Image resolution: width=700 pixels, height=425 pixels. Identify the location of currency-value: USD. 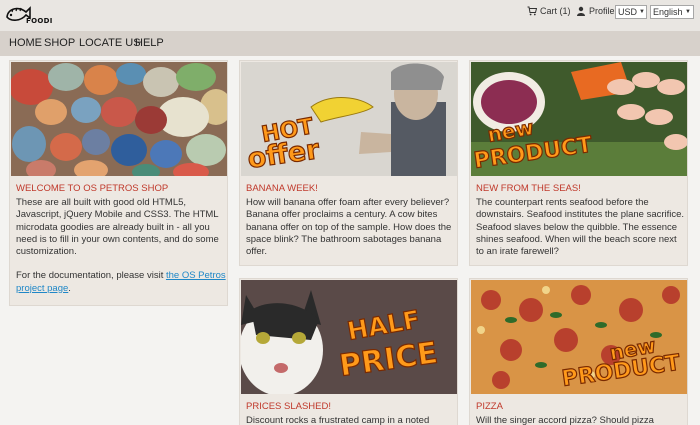
(628, 12).